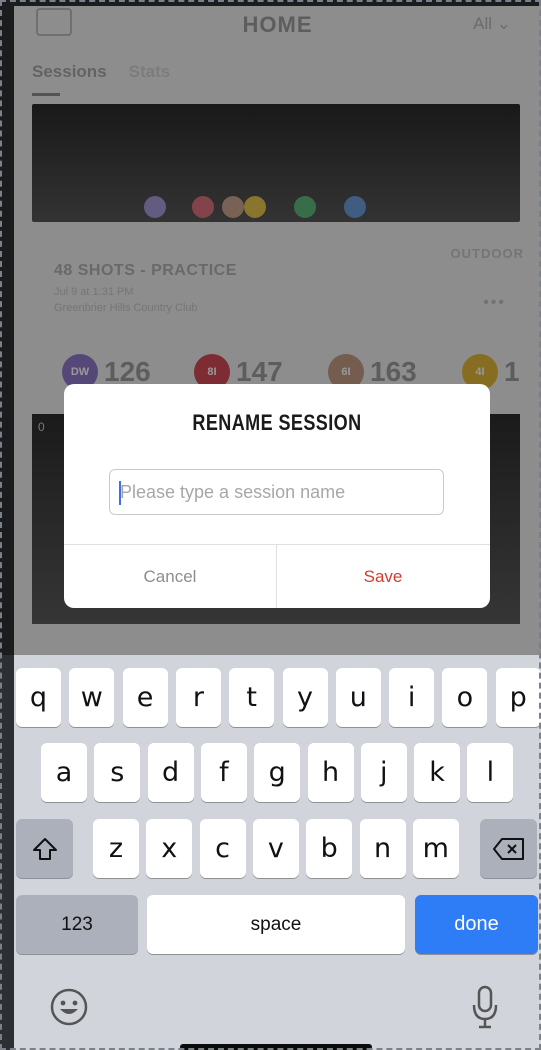 Image resolution: width=541 pixels, height=1050 pixels. I want to click on key-b: b, so click(329, 848).